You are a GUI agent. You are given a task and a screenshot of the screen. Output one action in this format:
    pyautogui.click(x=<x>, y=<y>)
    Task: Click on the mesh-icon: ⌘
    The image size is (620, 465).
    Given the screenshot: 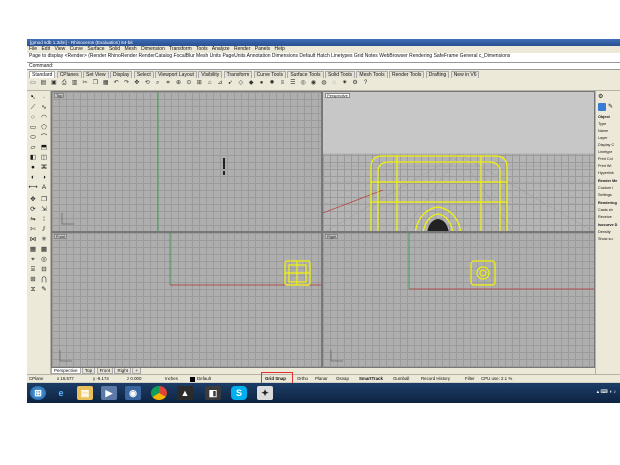 What is the action you would take?
    pyautogui.click(x=44, y=167)
    